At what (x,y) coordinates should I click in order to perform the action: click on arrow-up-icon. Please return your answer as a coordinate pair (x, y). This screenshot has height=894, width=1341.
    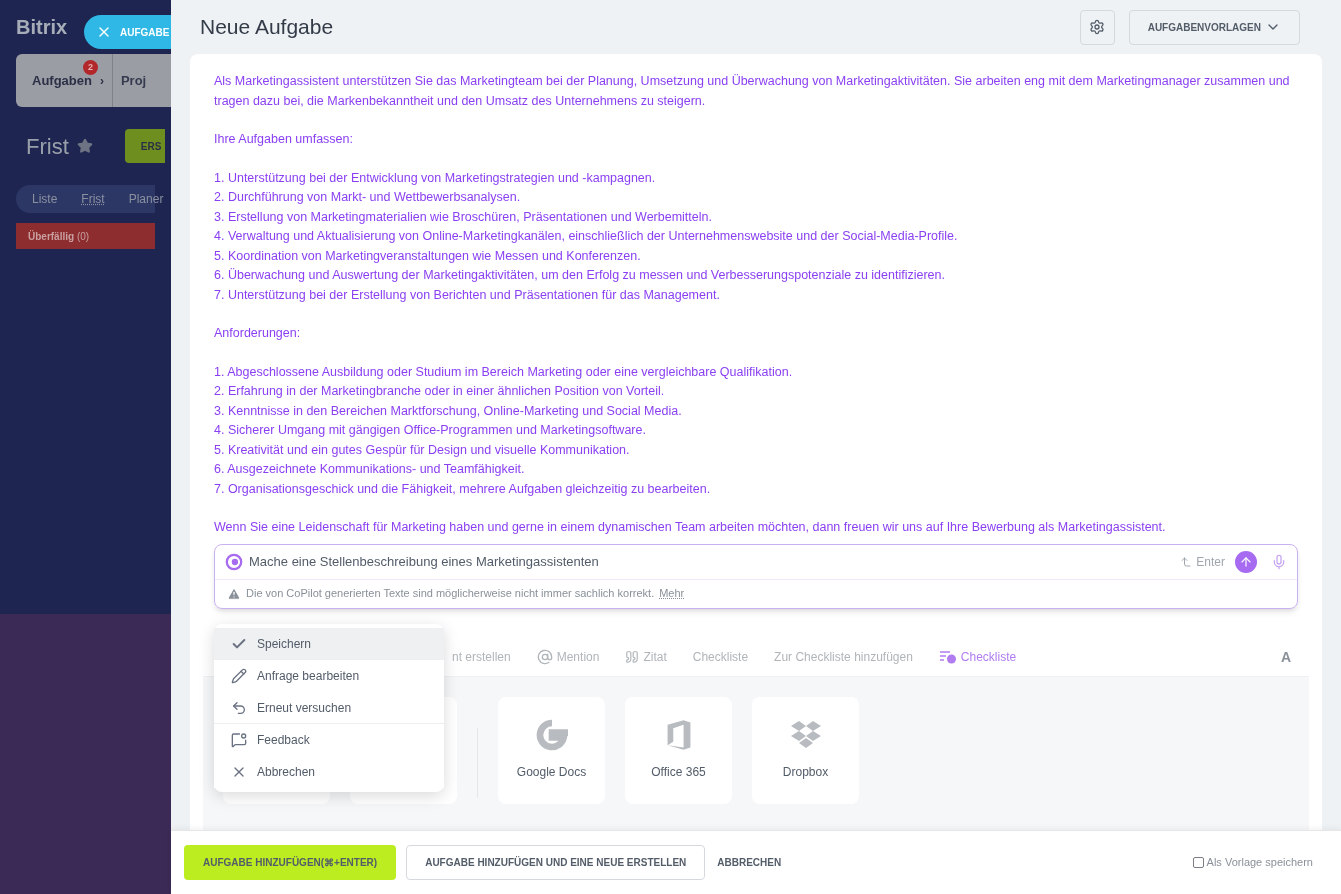
    Looking at the image, I should click on (1246, 561).